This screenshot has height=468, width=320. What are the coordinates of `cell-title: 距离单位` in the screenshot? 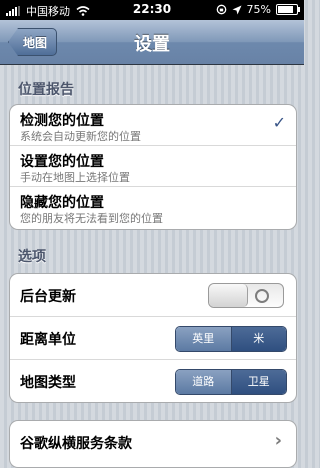 It's located at (48, 340).